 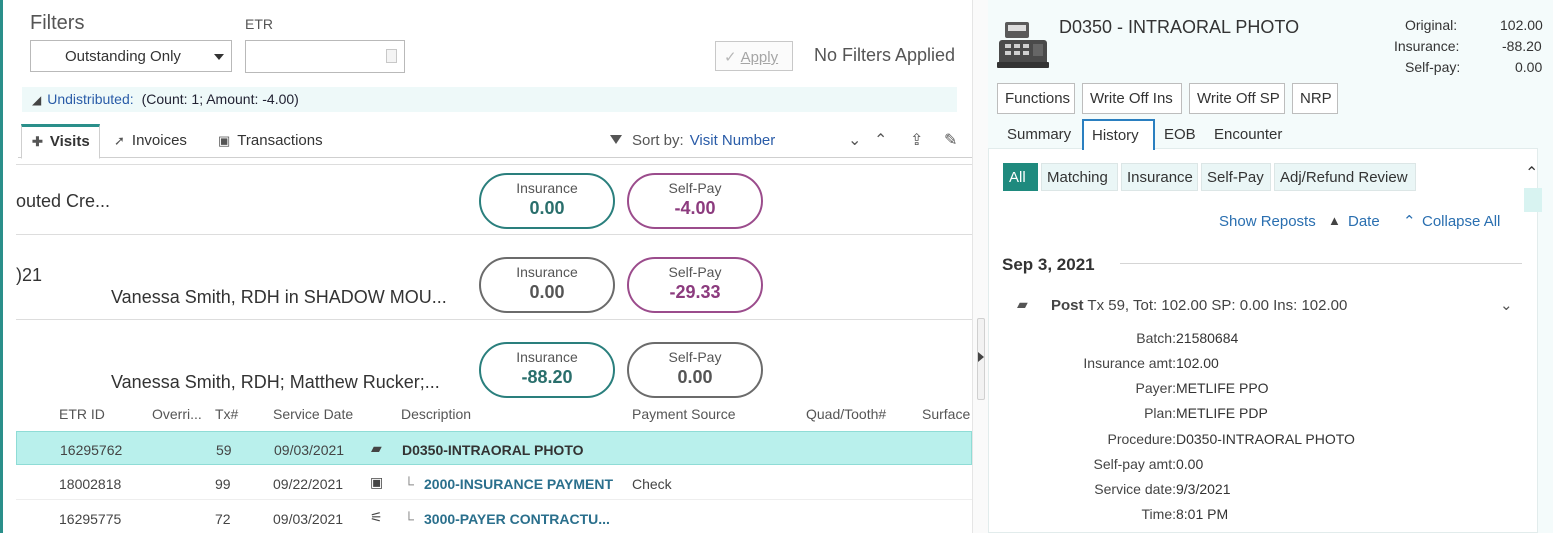 I want to click on export-icon: ⇪, so click(x=916, y=140).